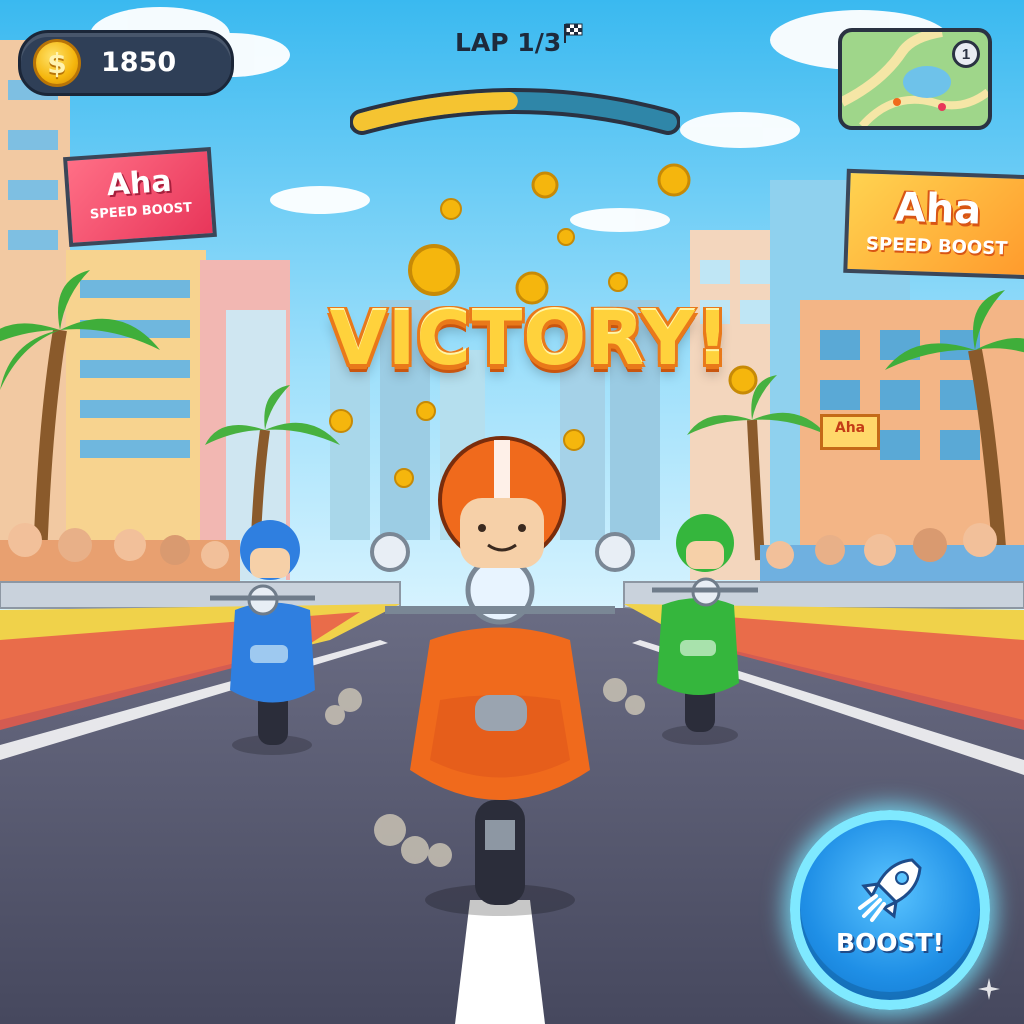 The width and height of the screenshot is (1024, 1024). I want to click on lap-counter: LAP 1/3, so click(508, 42).